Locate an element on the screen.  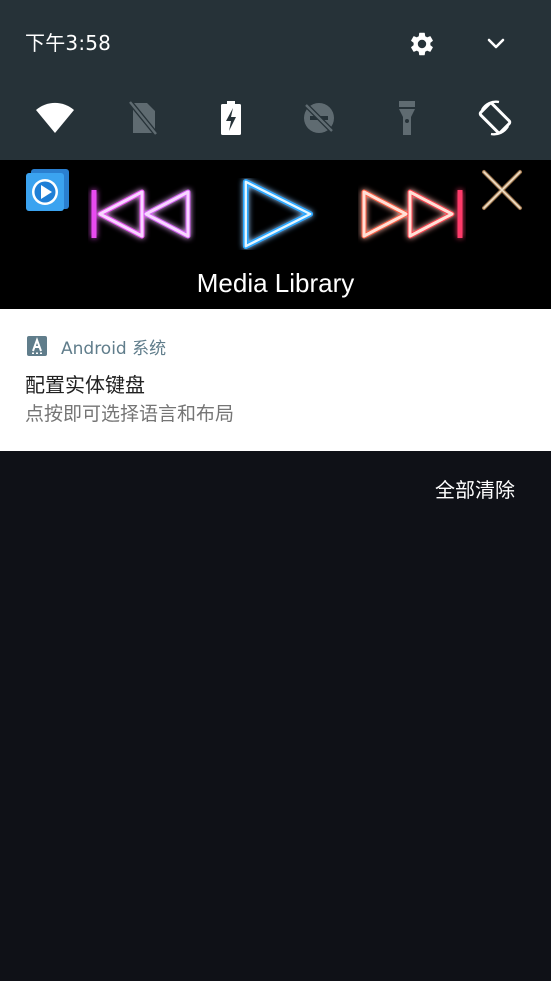
wifi-icon is located at coordinates (55, 117).